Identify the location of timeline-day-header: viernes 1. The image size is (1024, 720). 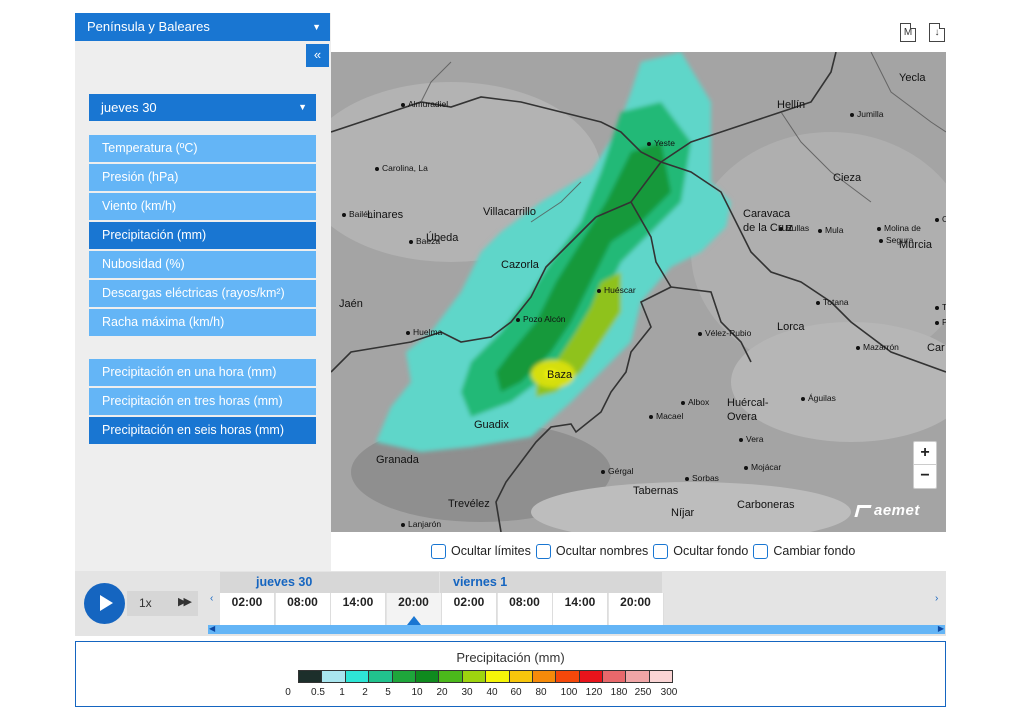
(551, 582).